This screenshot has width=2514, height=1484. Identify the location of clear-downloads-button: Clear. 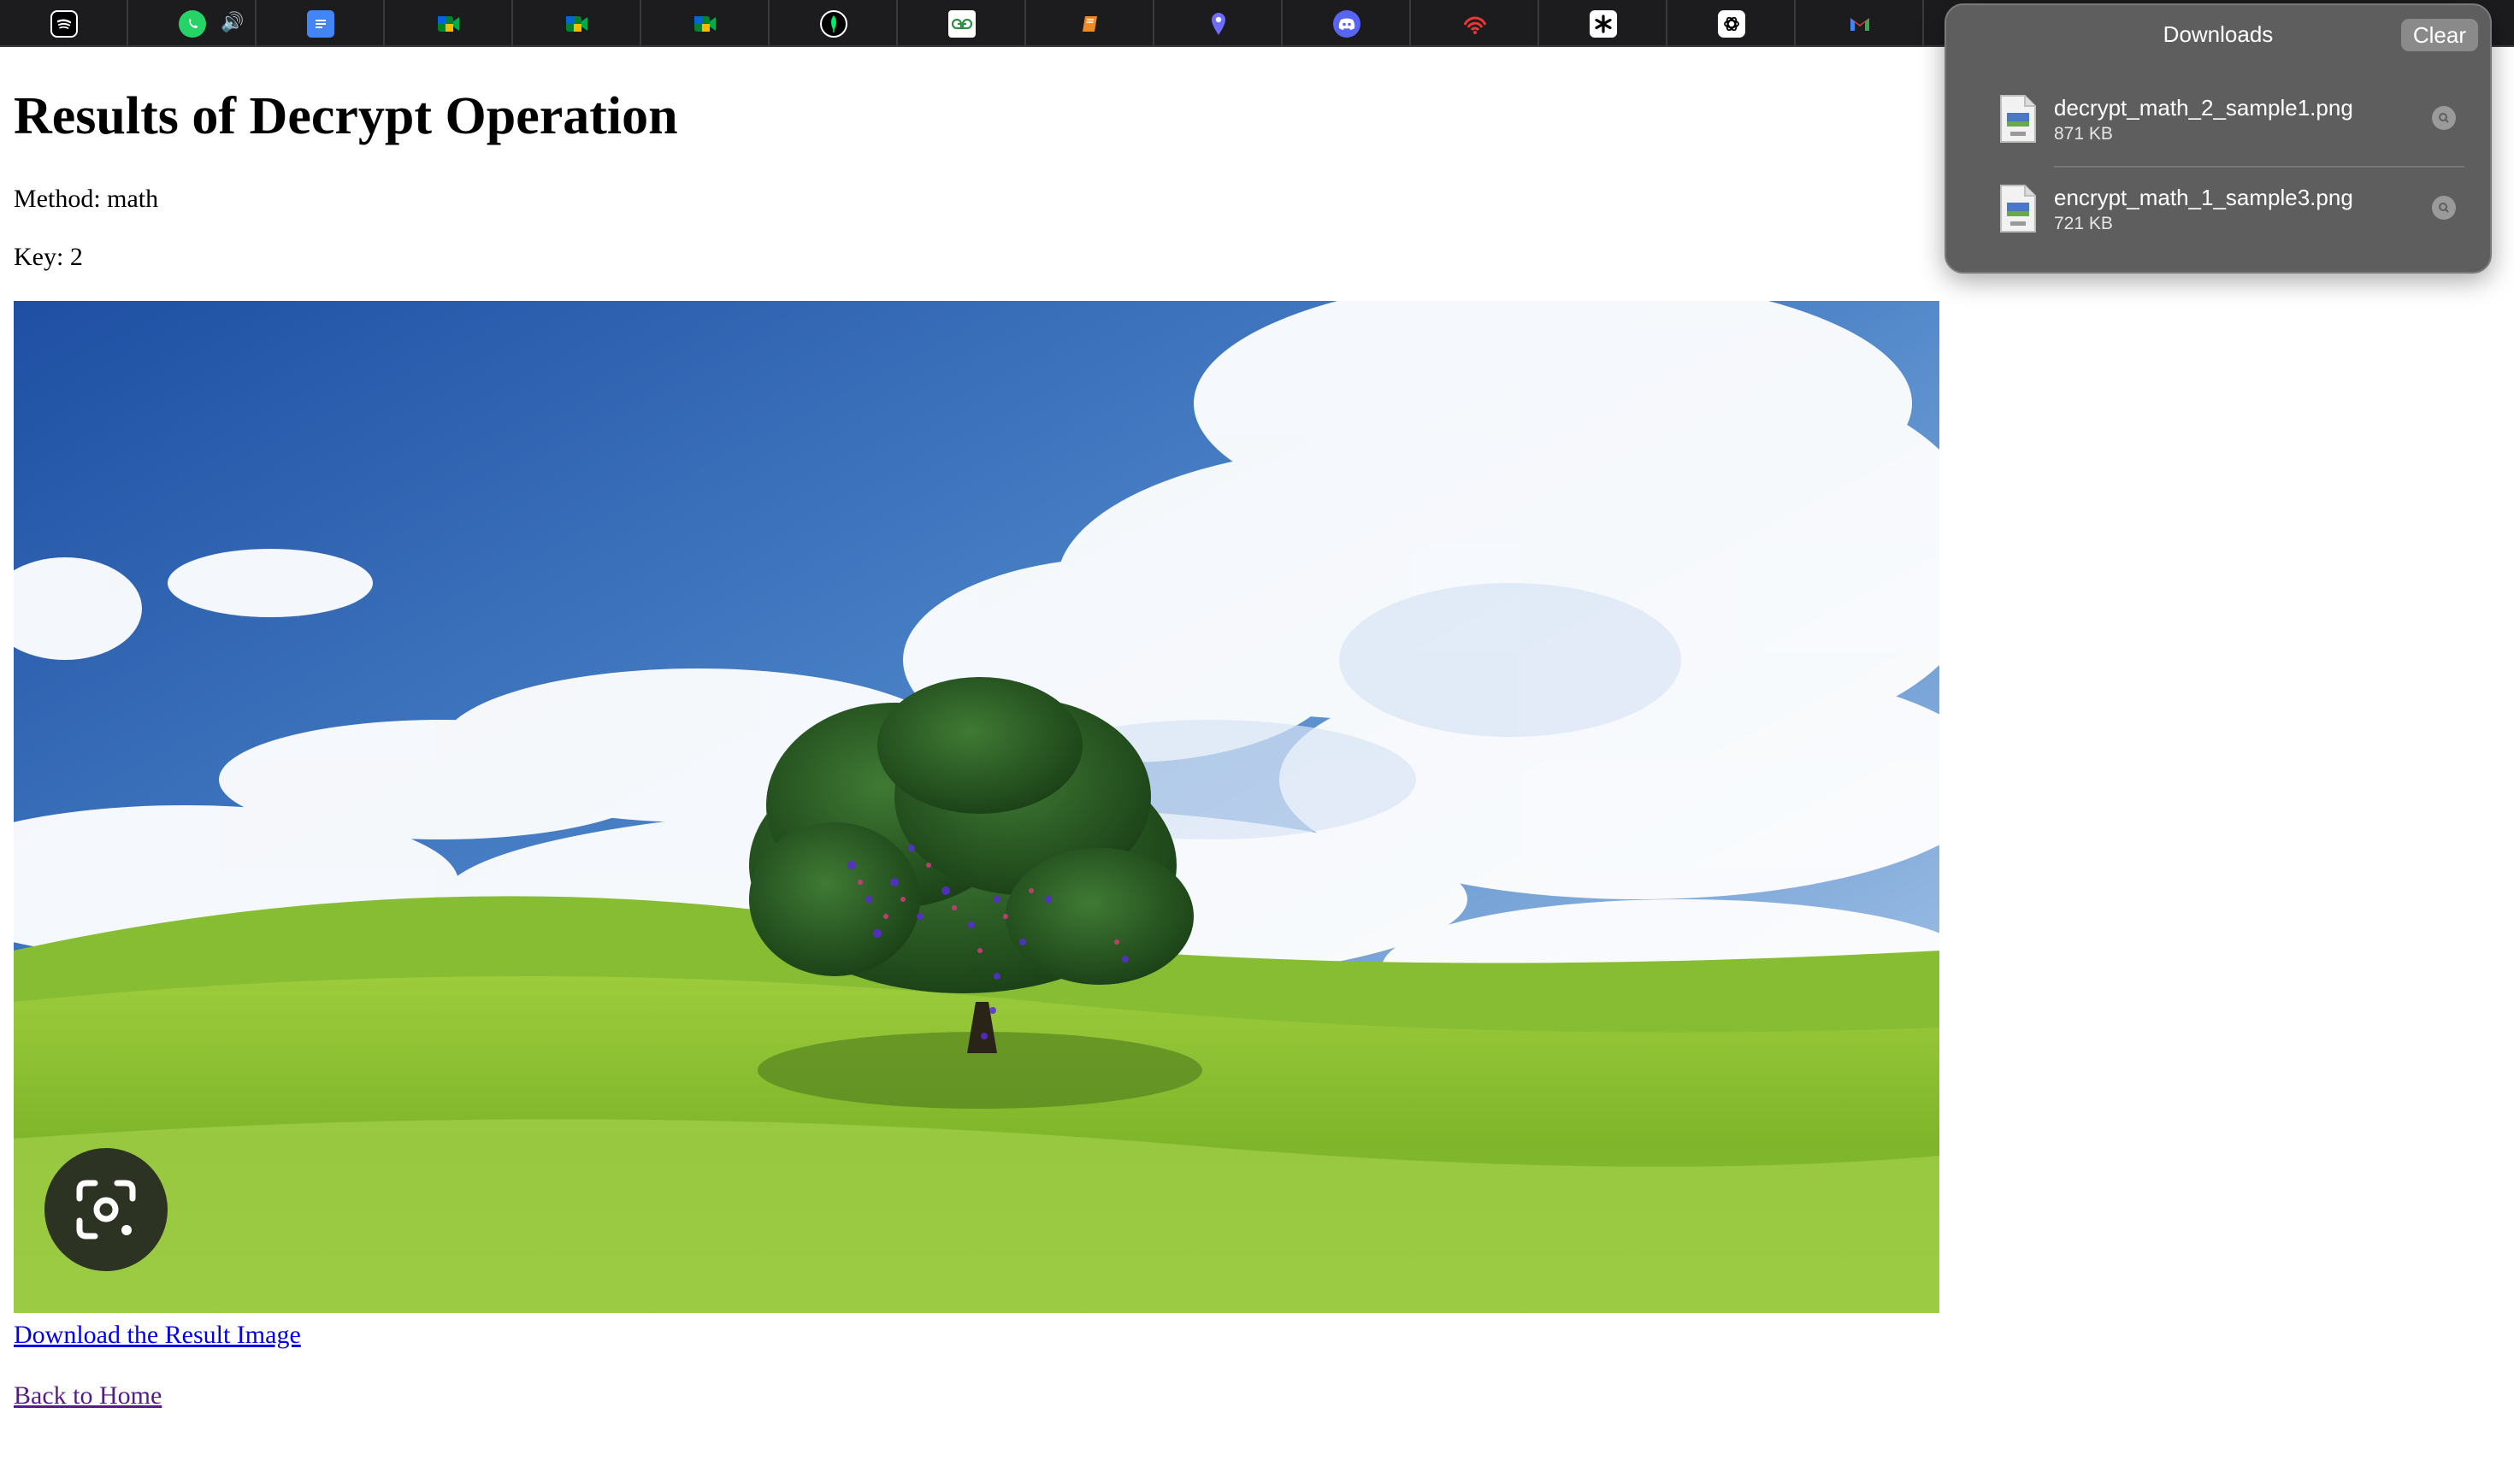
(2439, 35).